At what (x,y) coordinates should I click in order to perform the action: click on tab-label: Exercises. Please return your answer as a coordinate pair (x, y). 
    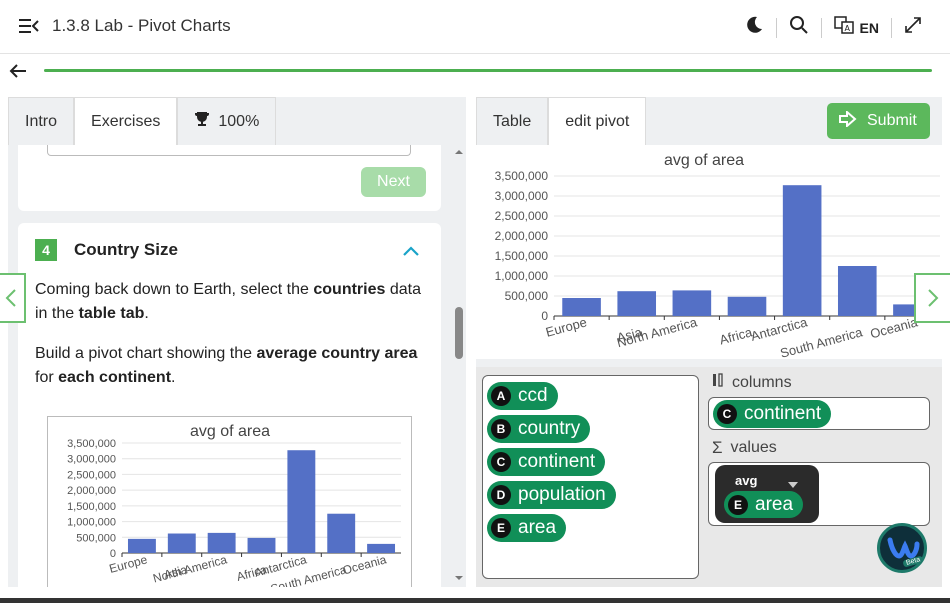
    Looking at the image, I should click on (126, 121).